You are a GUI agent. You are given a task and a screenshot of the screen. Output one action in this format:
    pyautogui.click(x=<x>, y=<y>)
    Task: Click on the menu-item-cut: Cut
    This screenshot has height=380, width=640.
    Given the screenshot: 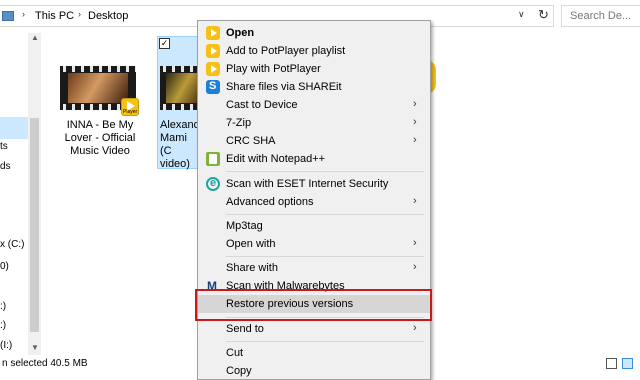 What is the action you would take?
    pyautogui.click(x=314, y=353)
    